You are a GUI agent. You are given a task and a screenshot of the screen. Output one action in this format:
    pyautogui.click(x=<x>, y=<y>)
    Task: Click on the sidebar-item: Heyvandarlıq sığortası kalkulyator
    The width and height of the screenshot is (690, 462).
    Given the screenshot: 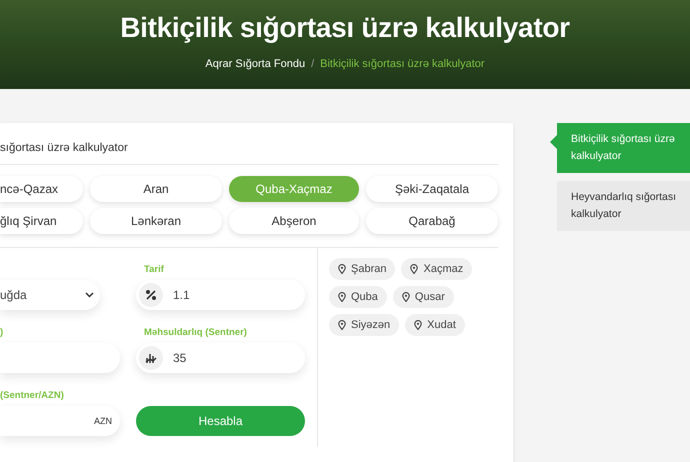 What is the action you would take?
    pyautogui.click(x=623, y=206)
    